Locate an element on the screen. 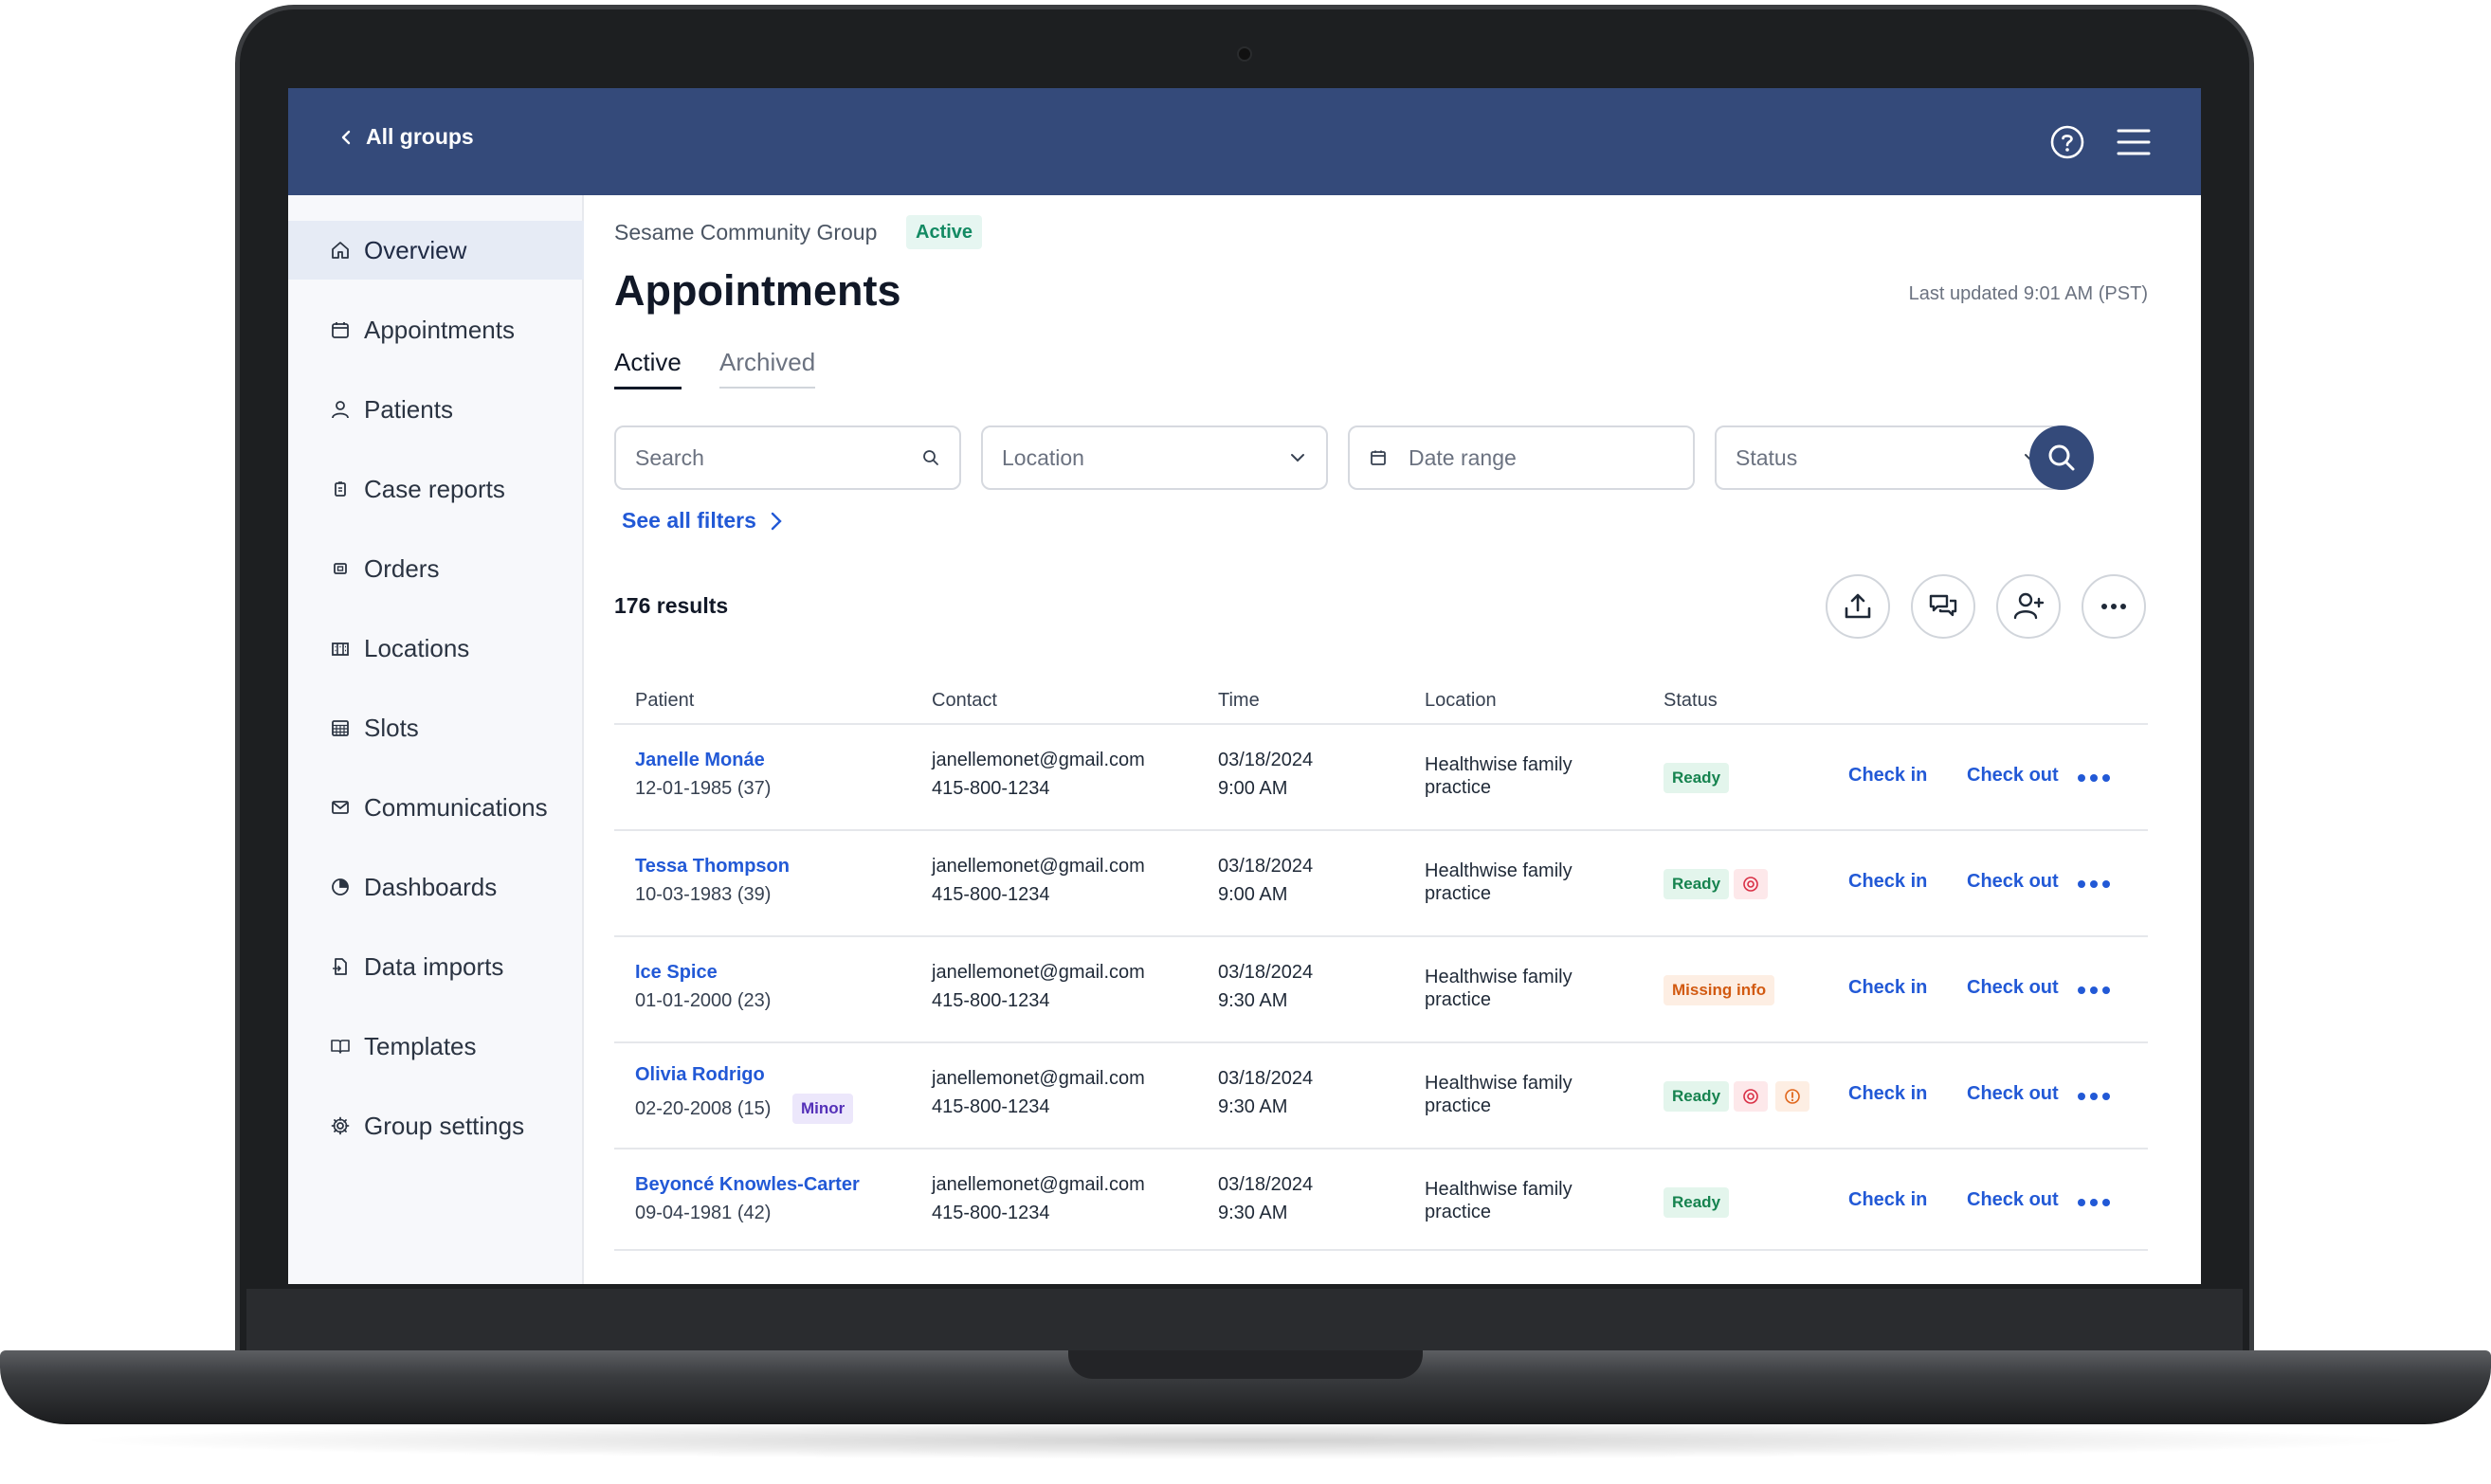 The image size is (2491, 1484). sidebar-item-patients: Patients is located at coordinates (436, 409).